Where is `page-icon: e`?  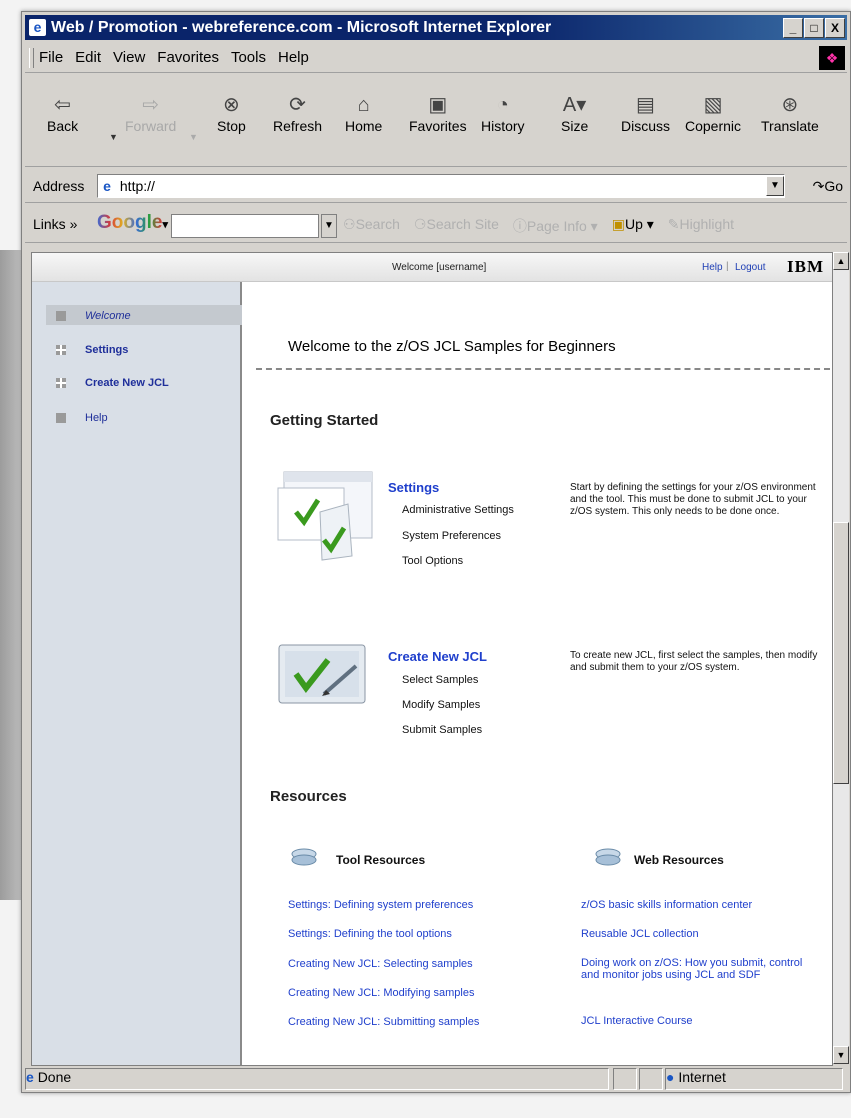 page-icon: e is located at coordinates (107, 186).